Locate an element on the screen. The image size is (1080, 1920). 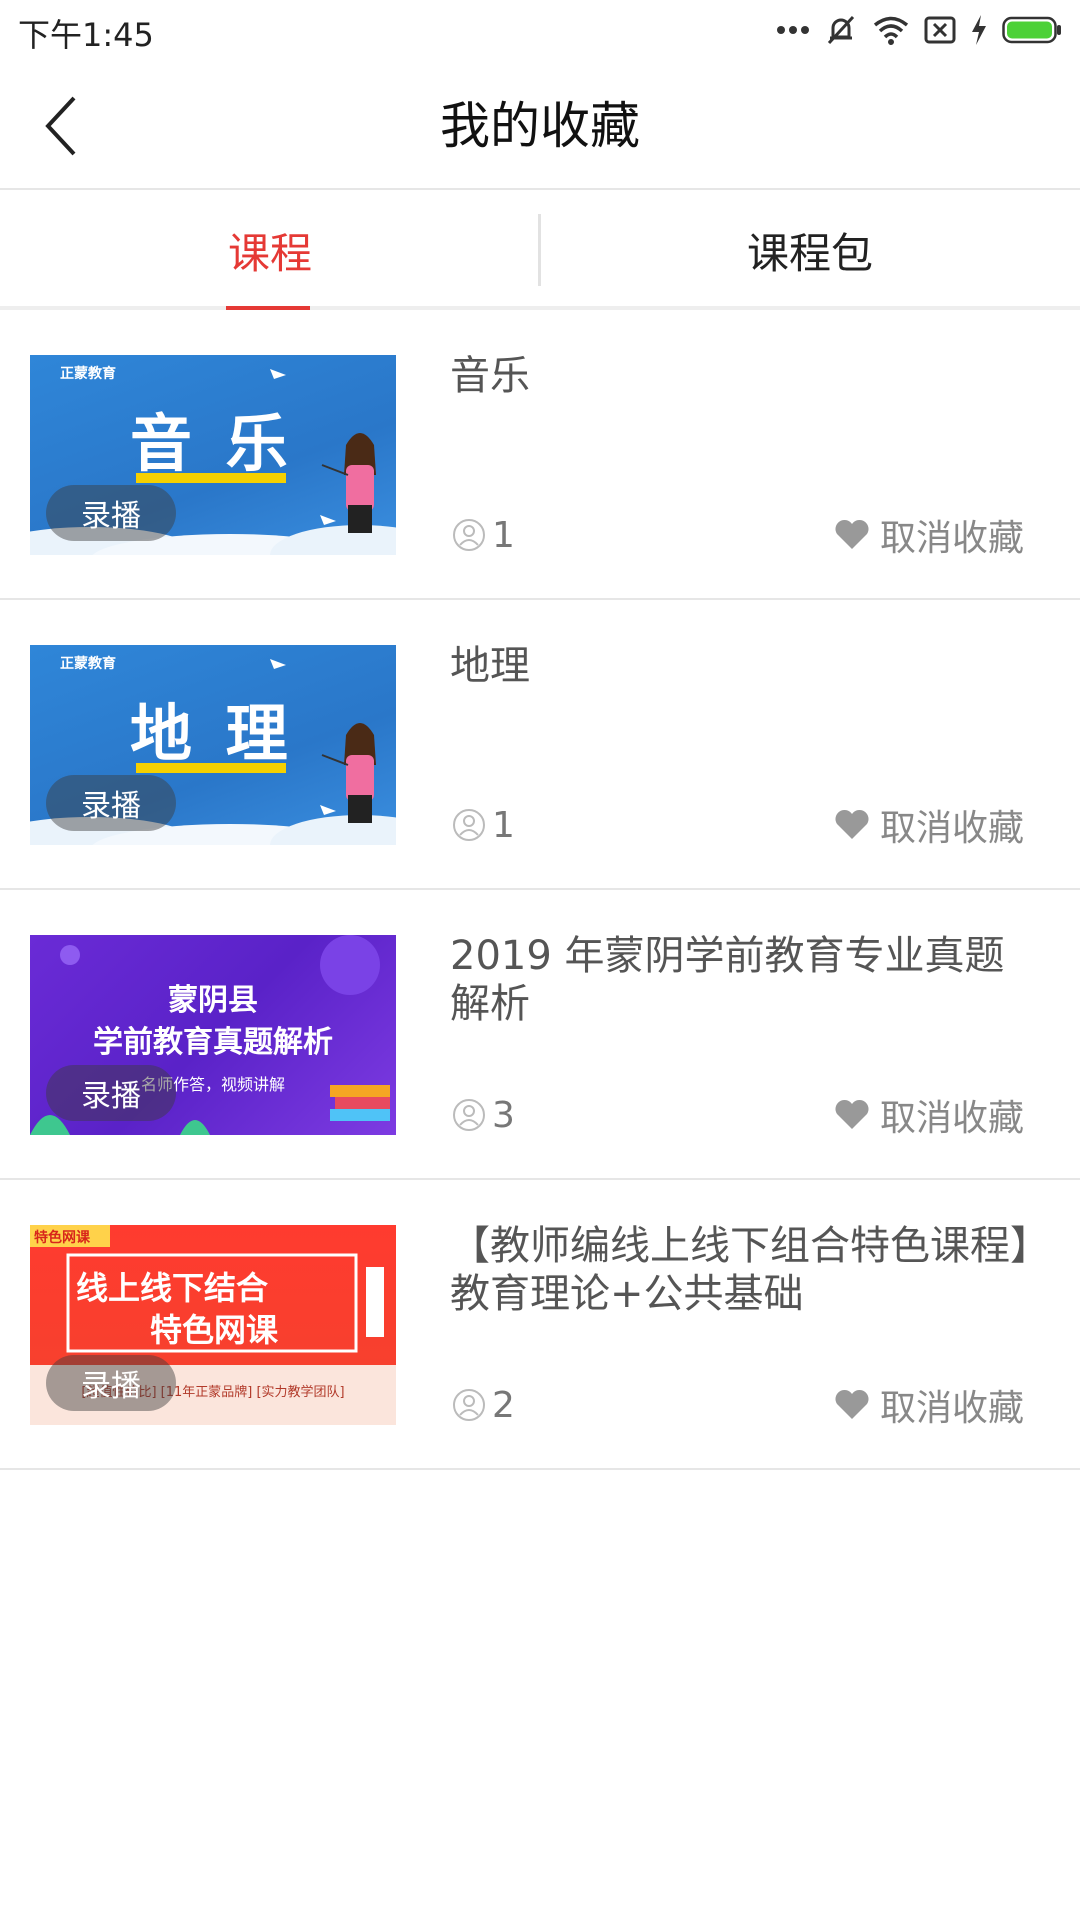
course-title: 音乐 is located at coordinates (745, 376).